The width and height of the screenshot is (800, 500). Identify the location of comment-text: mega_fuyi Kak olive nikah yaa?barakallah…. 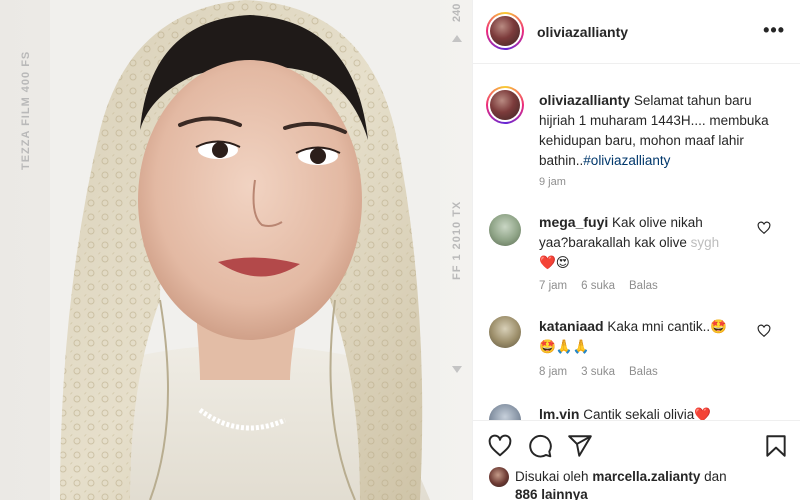
(639, 242).